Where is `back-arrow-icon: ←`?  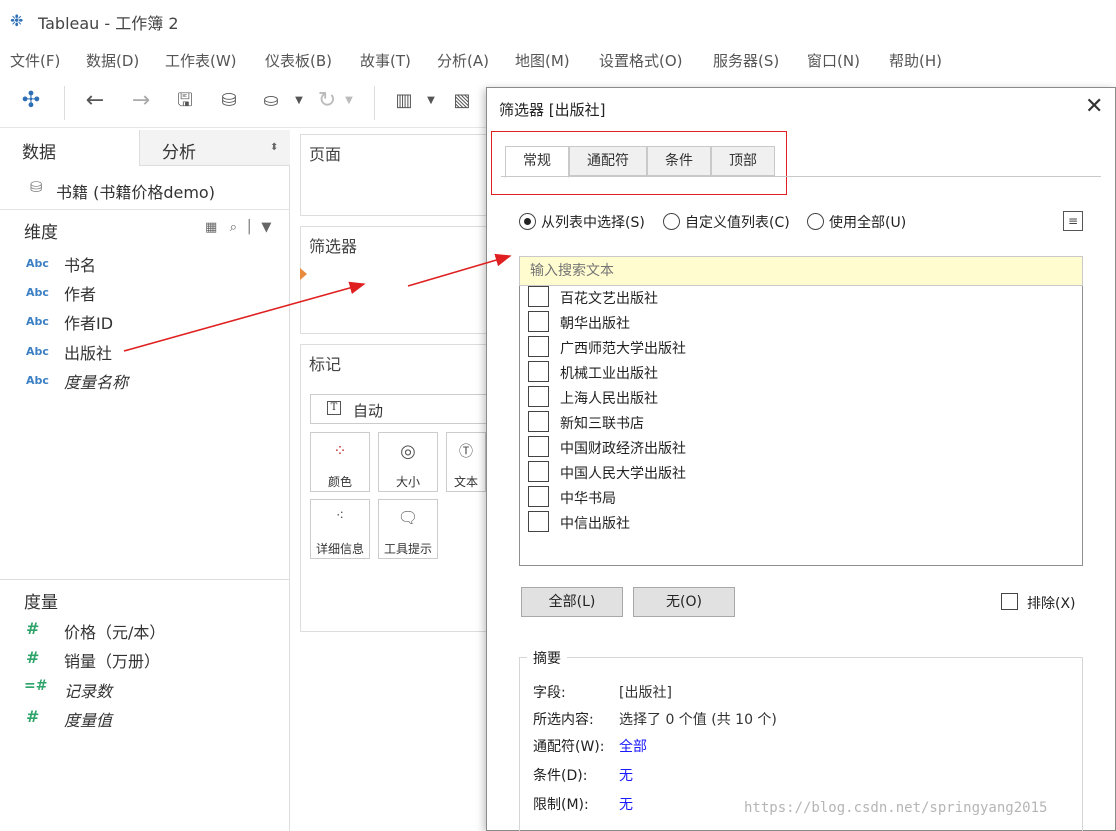 back-arrow-icon: ← is located at coordinates (95, 101).